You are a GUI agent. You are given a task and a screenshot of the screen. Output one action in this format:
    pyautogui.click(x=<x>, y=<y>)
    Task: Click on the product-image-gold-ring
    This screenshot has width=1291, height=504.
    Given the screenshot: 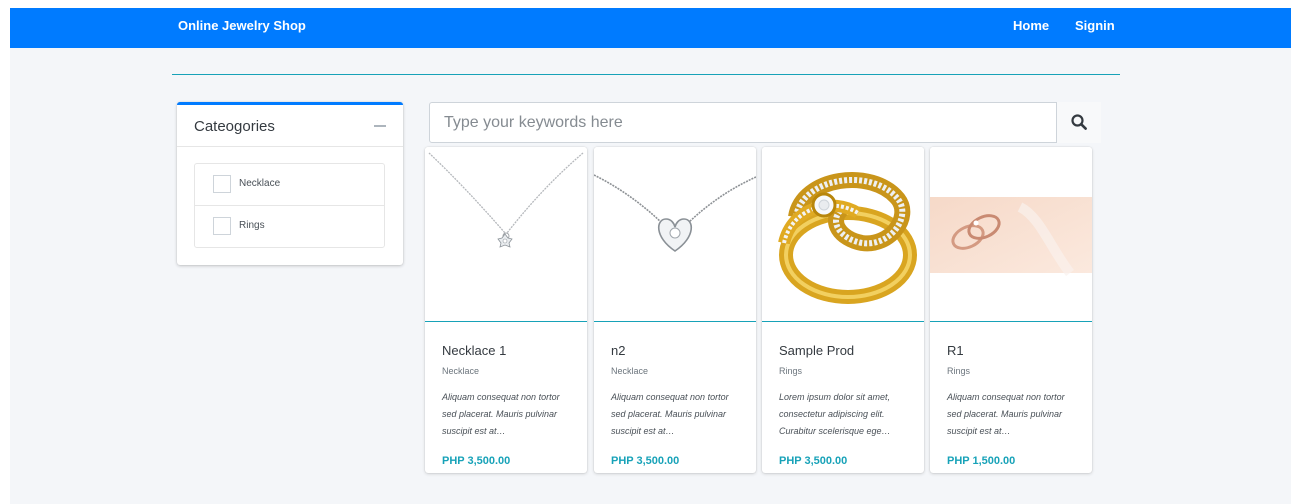 What is the action you would take?
    pyautogui.click(x=843, y=234)
    